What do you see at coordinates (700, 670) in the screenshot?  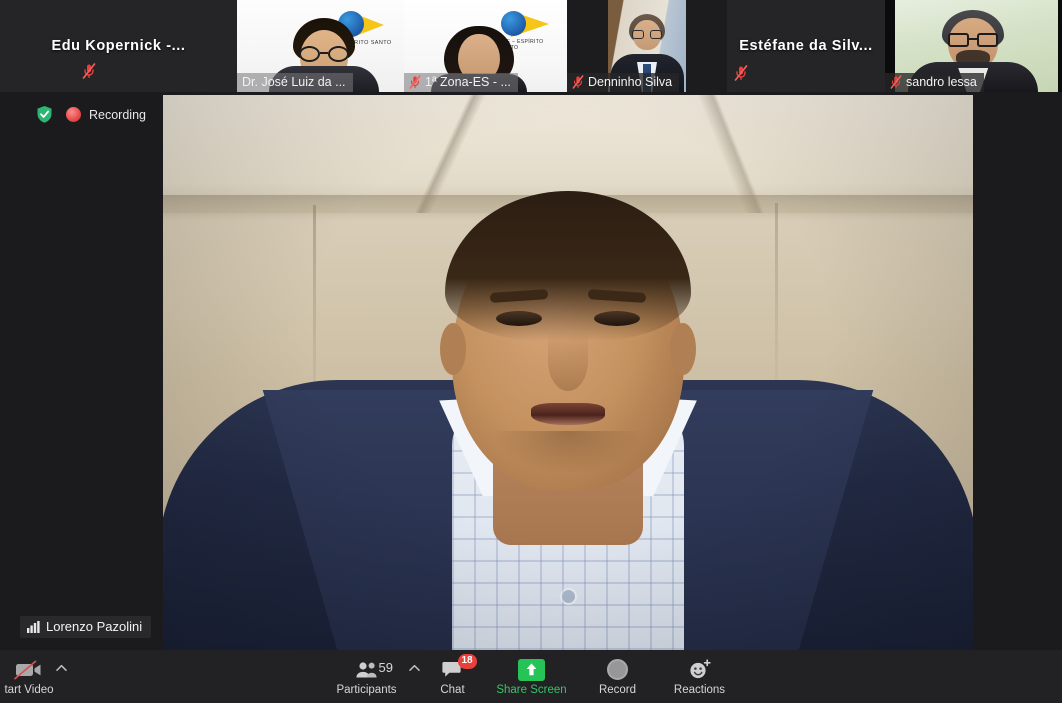 I see `smiley-plus-icon` at bounding box center [700, 670].